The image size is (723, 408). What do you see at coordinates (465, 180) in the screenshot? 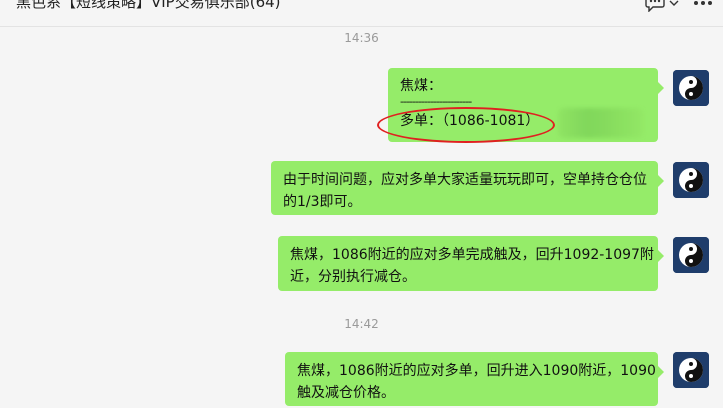
I see `message-line: 由于时间问题，应对多单大家适量玩玩即可，空单持仓仓位` at bounding box center [465, 180].